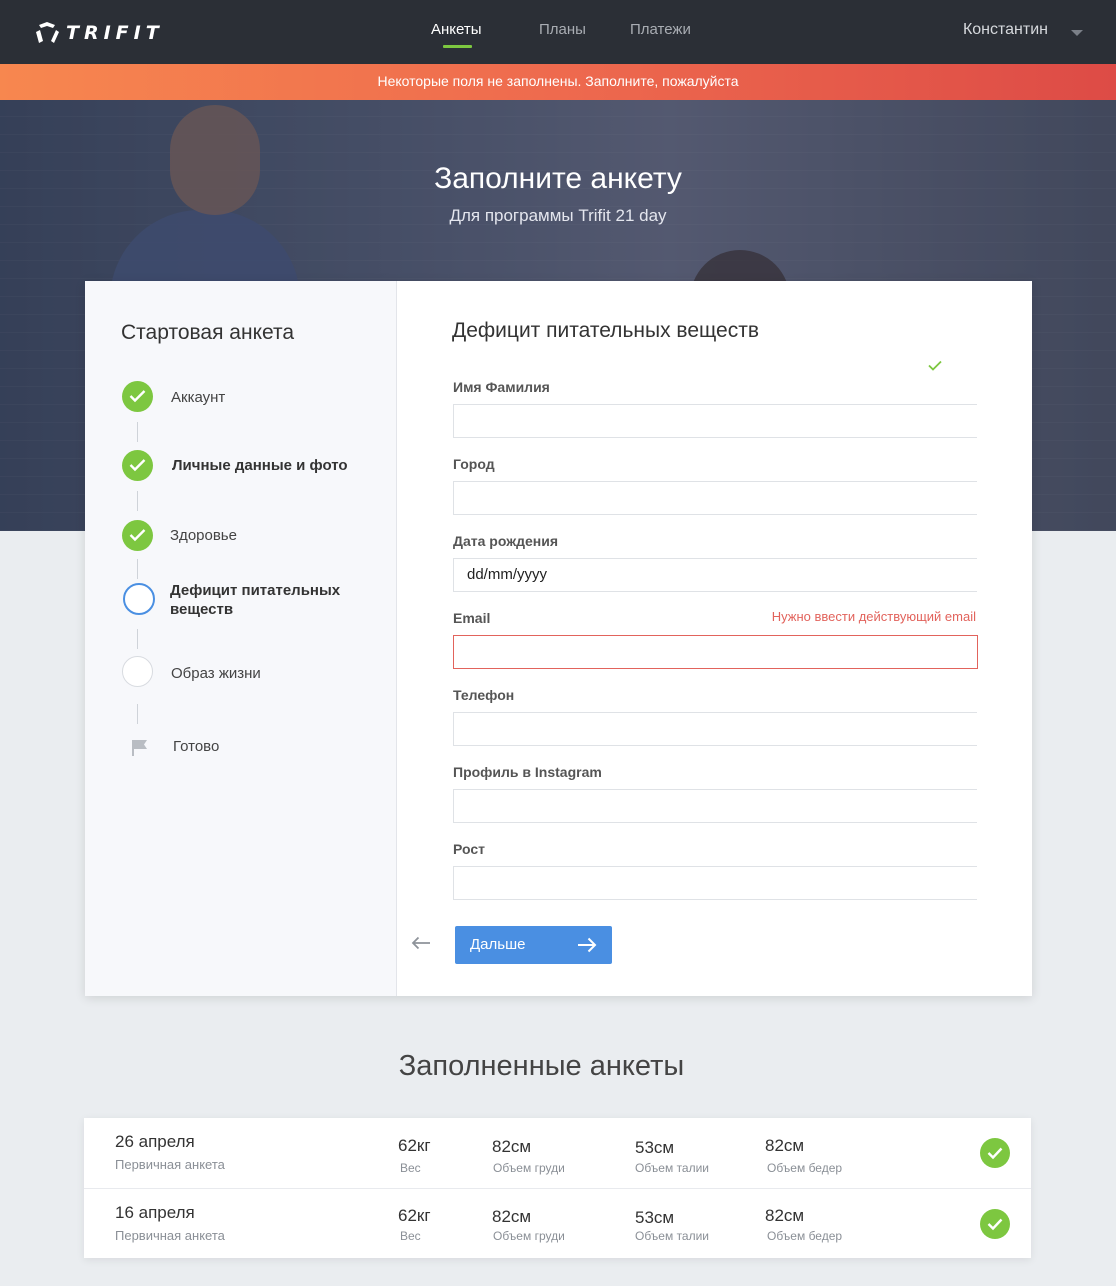 This screenshot has height=1286, width=1116. Describe the element at coordinates (562, 29) in the screenshot. I see `tab-plany: Планы` at that location.